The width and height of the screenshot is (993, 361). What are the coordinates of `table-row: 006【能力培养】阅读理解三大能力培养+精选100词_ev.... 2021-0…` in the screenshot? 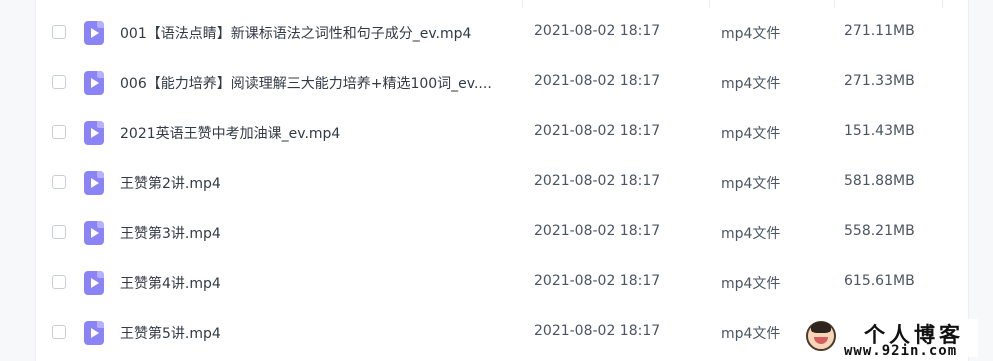 It's located at (502, 83).